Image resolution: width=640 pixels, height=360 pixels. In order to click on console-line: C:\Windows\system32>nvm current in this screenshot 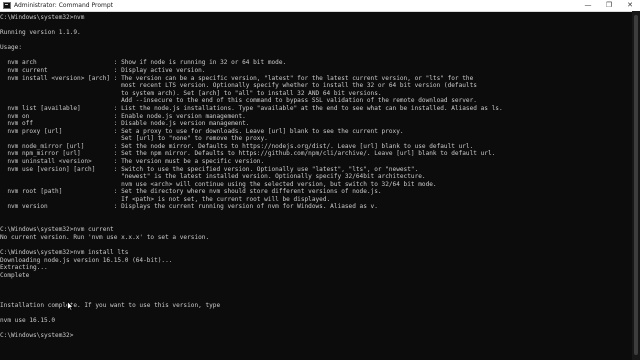, I will do `click(57, 230)`.